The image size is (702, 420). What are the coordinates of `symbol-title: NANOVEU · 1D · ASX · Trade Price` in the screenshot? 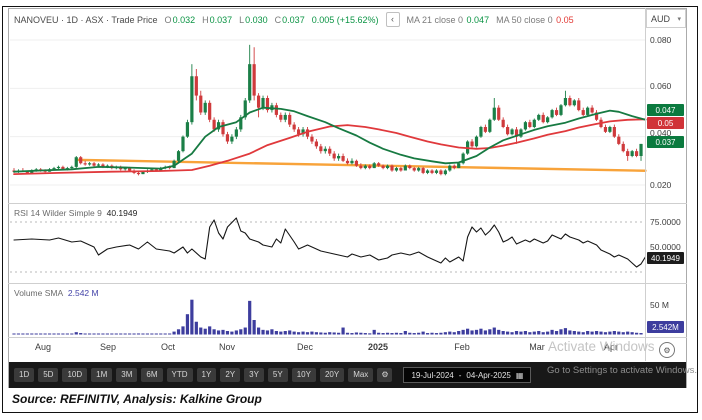 It's located at (86, 19).